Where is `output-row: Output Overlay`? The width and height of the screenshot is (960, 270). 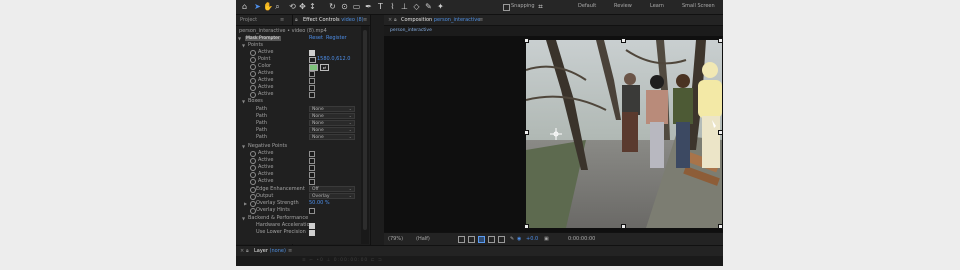 output-row: Output Overlay is located at coordinates (298, 196).